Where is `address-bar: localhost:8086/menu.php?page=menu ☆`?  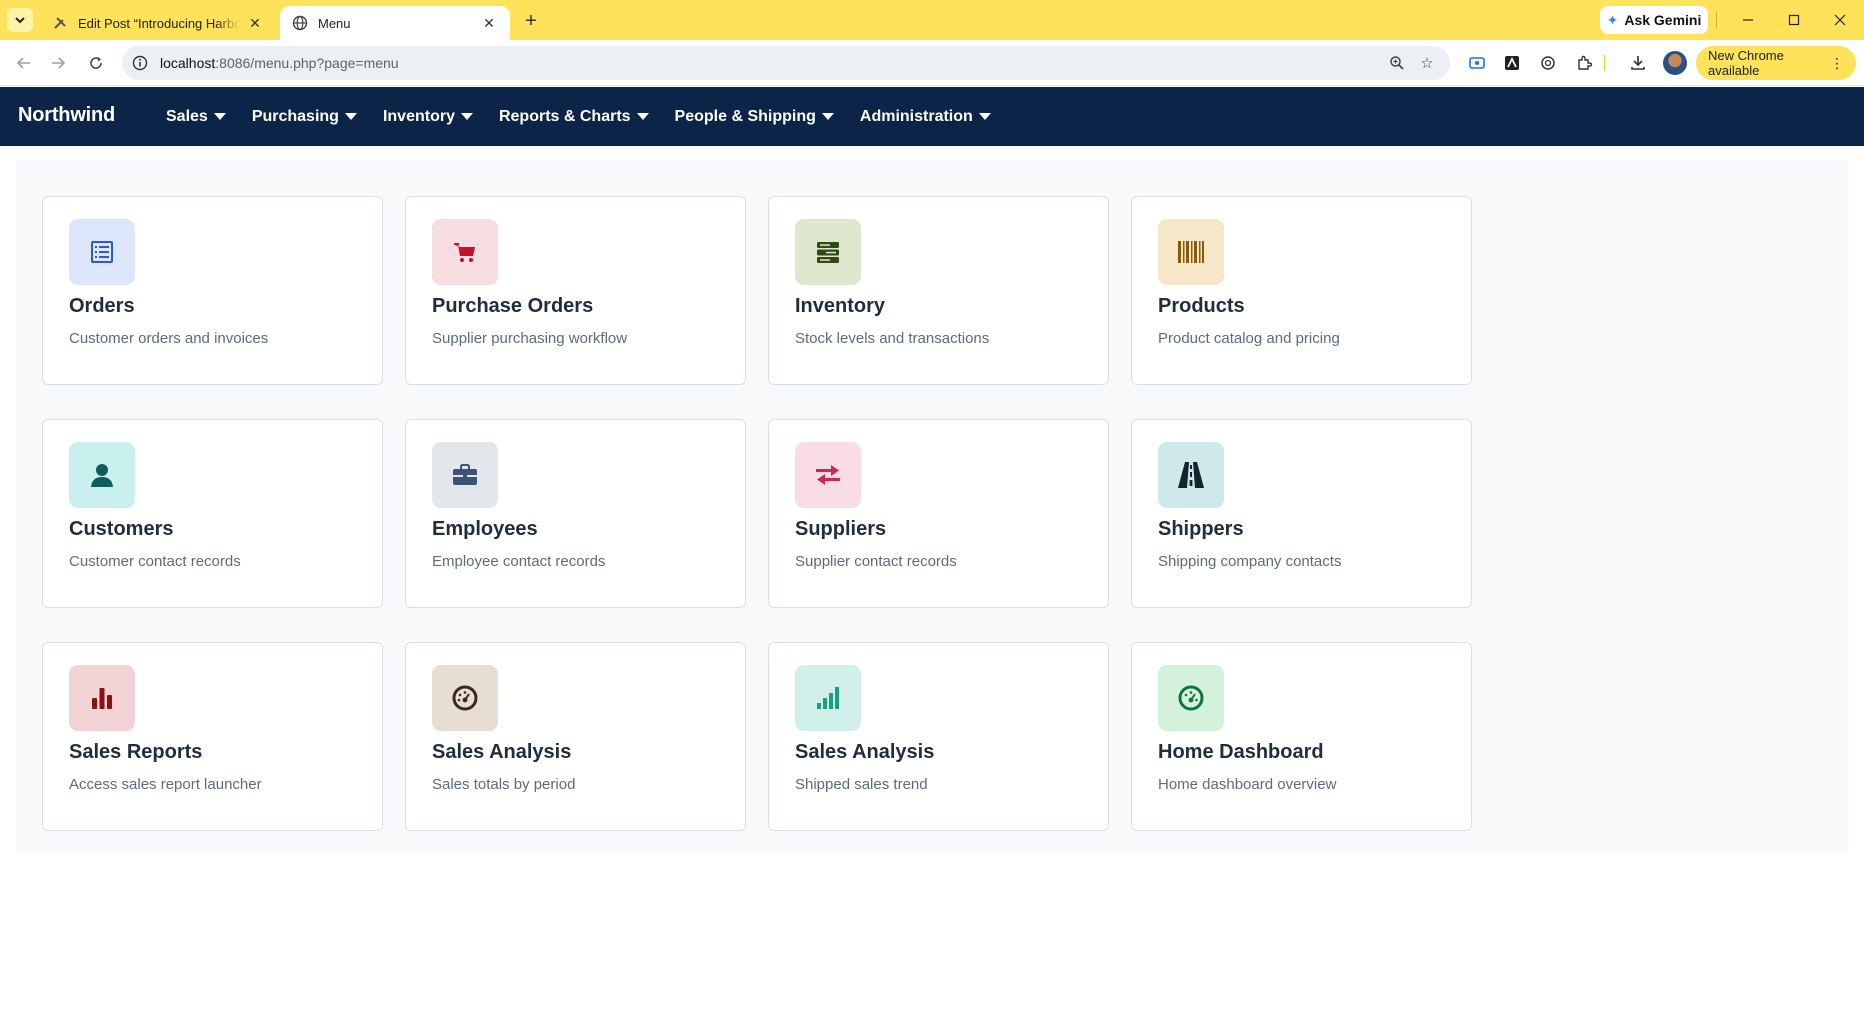
address-bar: localhost:8086/menu.php?page=menu ☆ is located at coordinates (786, 63).